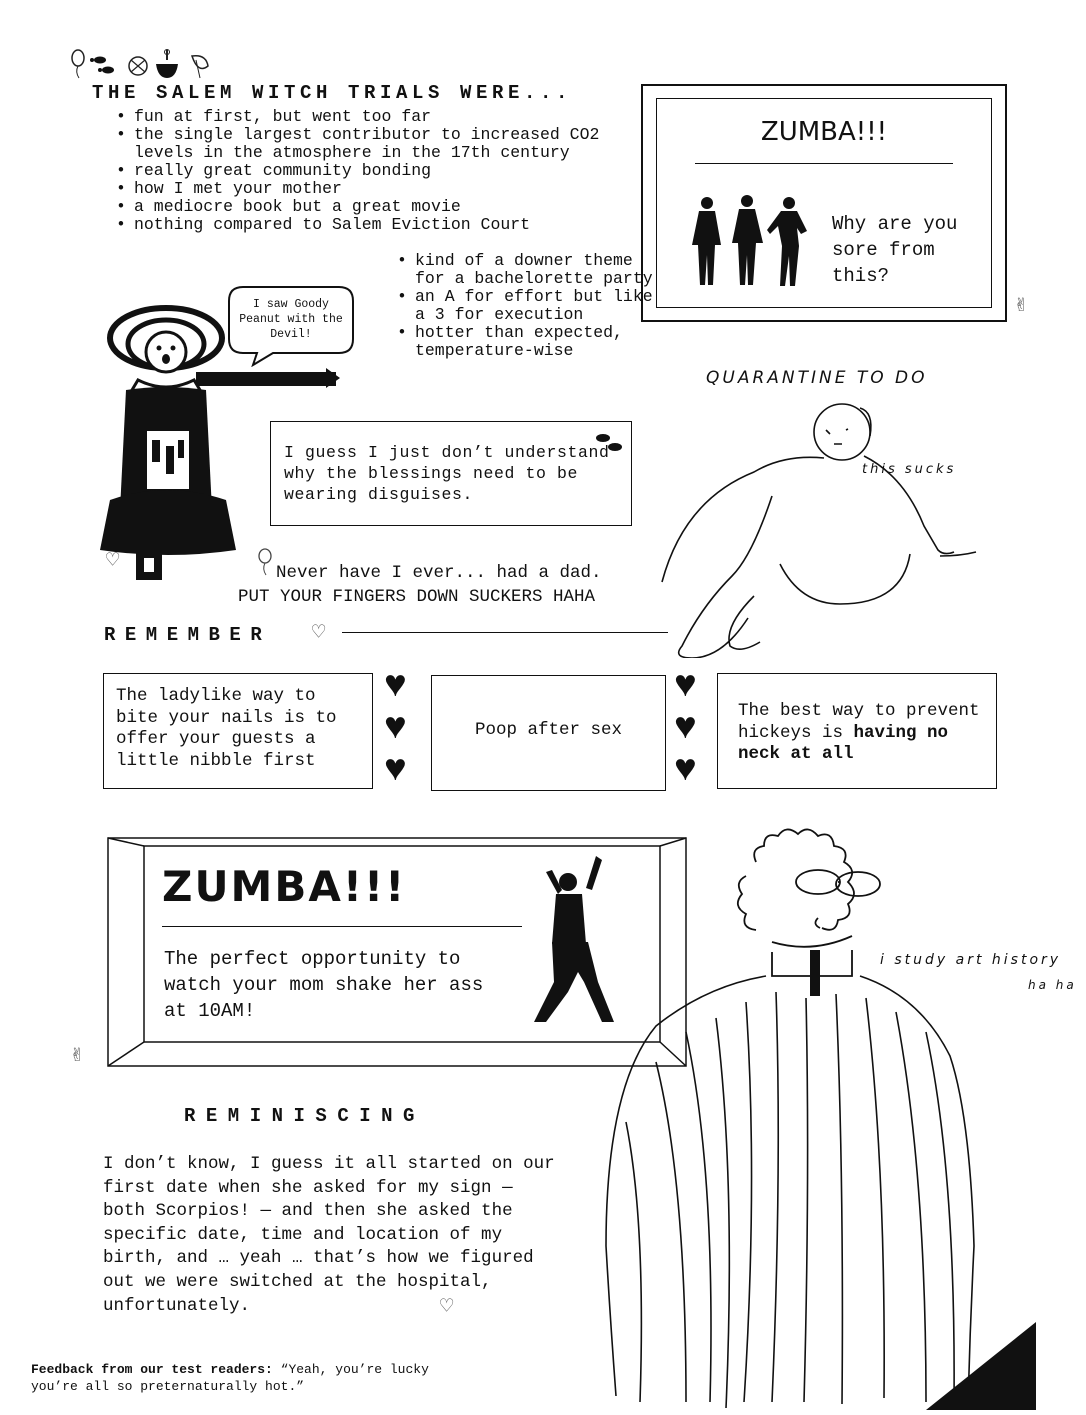 The width and height of the screenshot is (1086, 1415). I want to click on never-line-2: PUT YOUR FINGERS DOWN SUCKERS HAHA, so click(417, 597).